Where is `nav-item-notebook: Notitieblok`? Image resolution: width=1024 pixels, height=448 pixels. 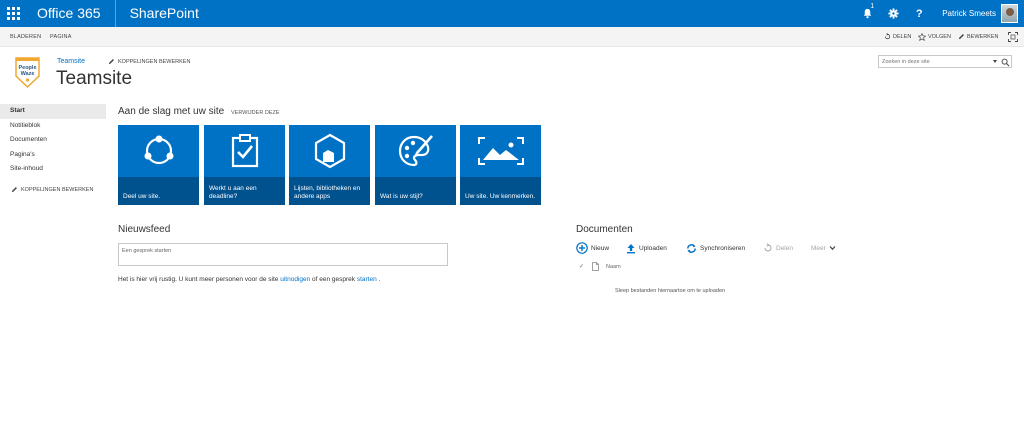 nav-item-notebook: Notitieblok is located at coordinates (53, 126).